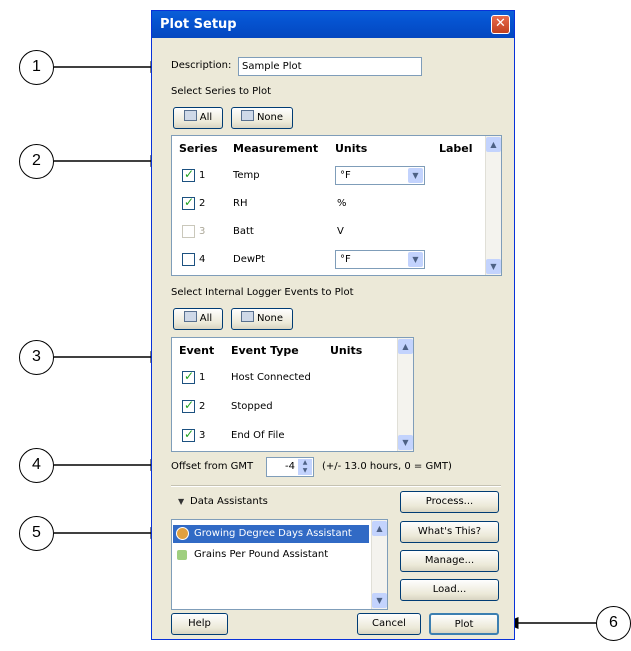  Describe the element at coordinates (265, 350) in the screenshot. I see `event-type-header: Event Type` at that location.